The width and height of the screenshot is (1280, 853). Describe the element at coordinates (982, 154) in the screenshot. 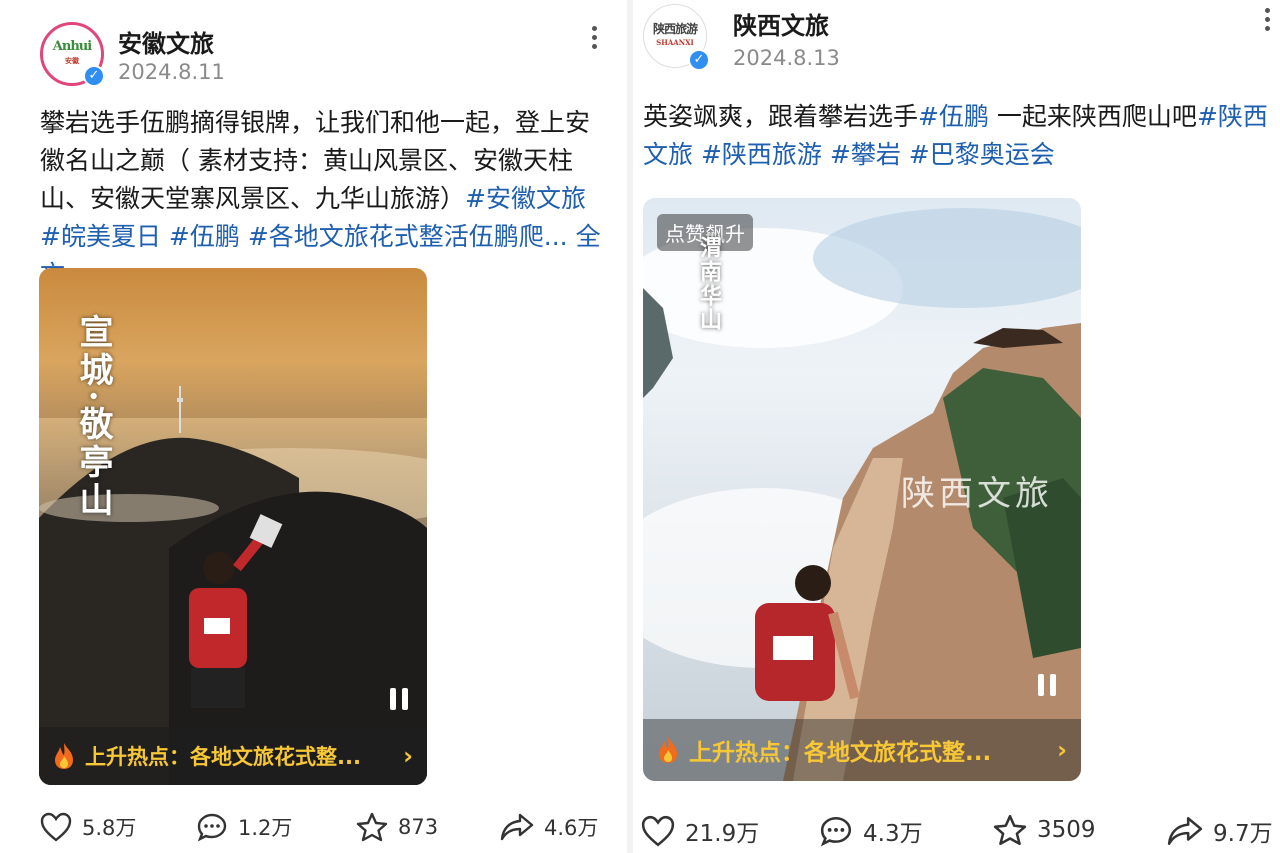

I see `hashtag: #巴黎奥运会` at that location.